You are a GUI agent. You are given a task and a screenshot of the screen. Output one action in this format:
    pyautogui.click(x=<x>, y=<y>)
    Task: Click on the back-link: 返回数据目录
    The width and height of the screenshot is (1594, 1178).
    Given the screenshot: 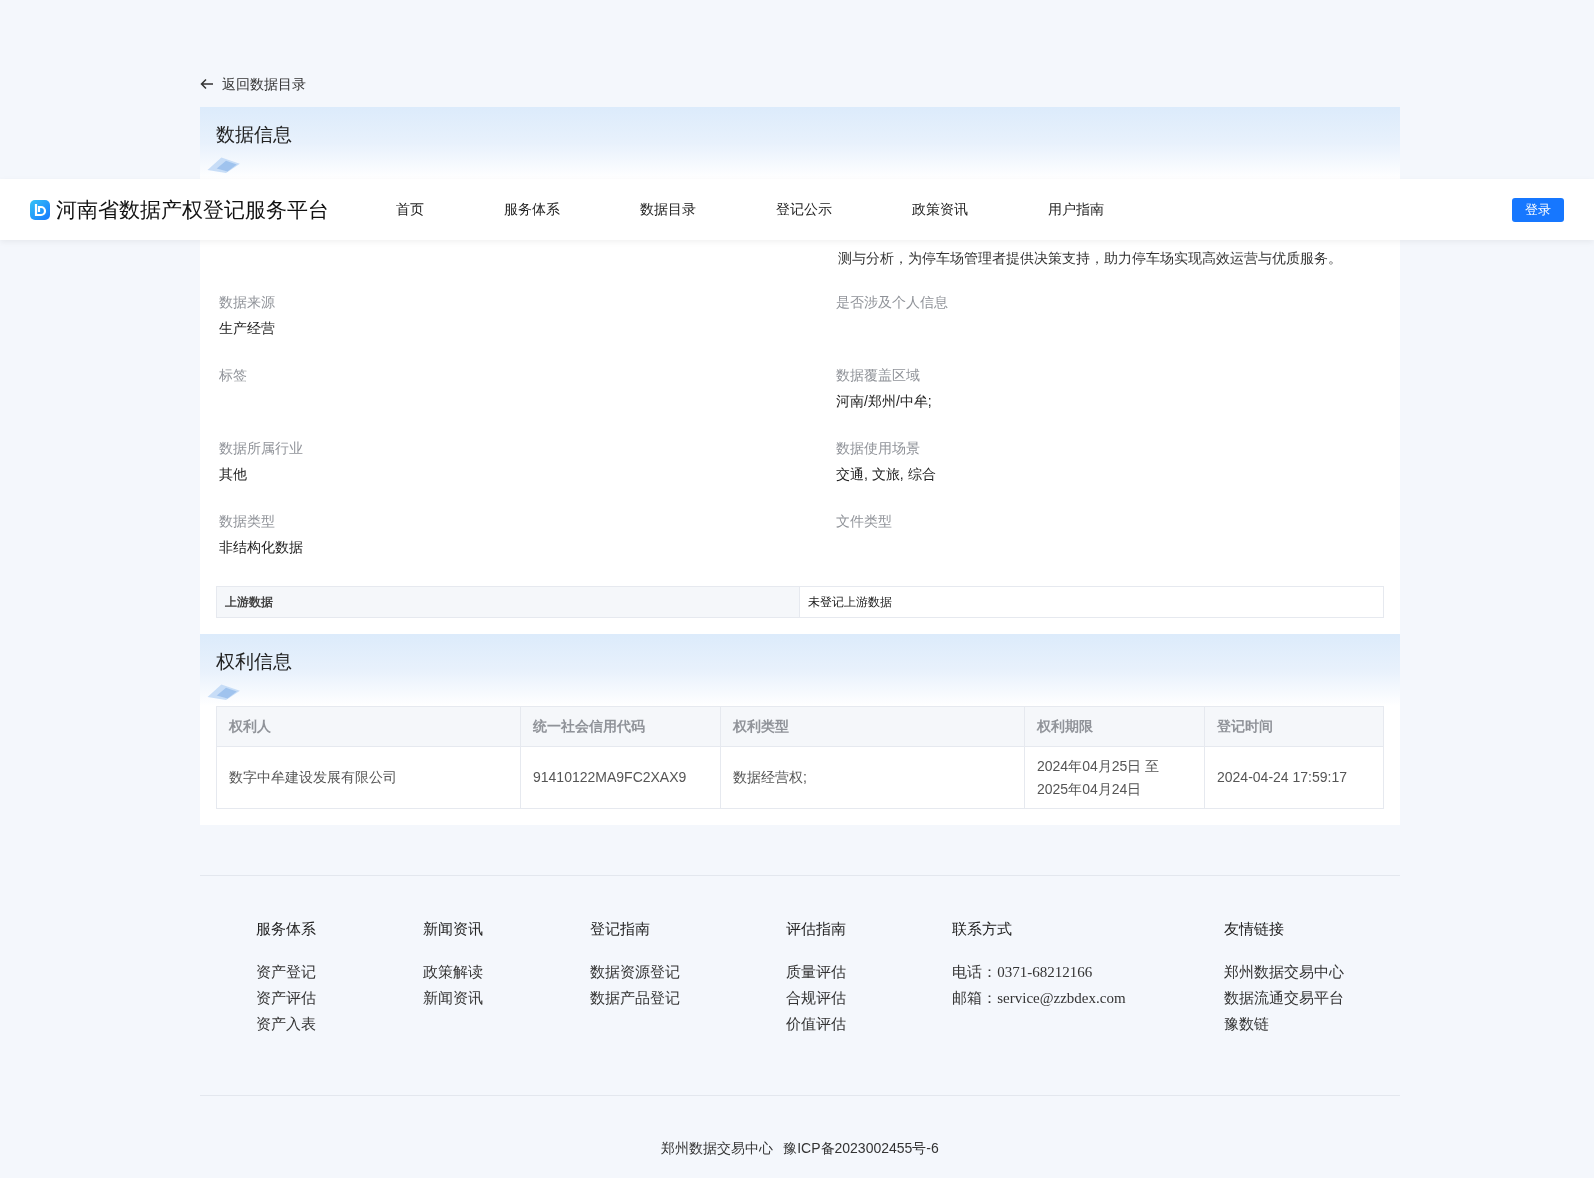 What is the action you would take?
    pyautogui.click(x=253, y=84)
    